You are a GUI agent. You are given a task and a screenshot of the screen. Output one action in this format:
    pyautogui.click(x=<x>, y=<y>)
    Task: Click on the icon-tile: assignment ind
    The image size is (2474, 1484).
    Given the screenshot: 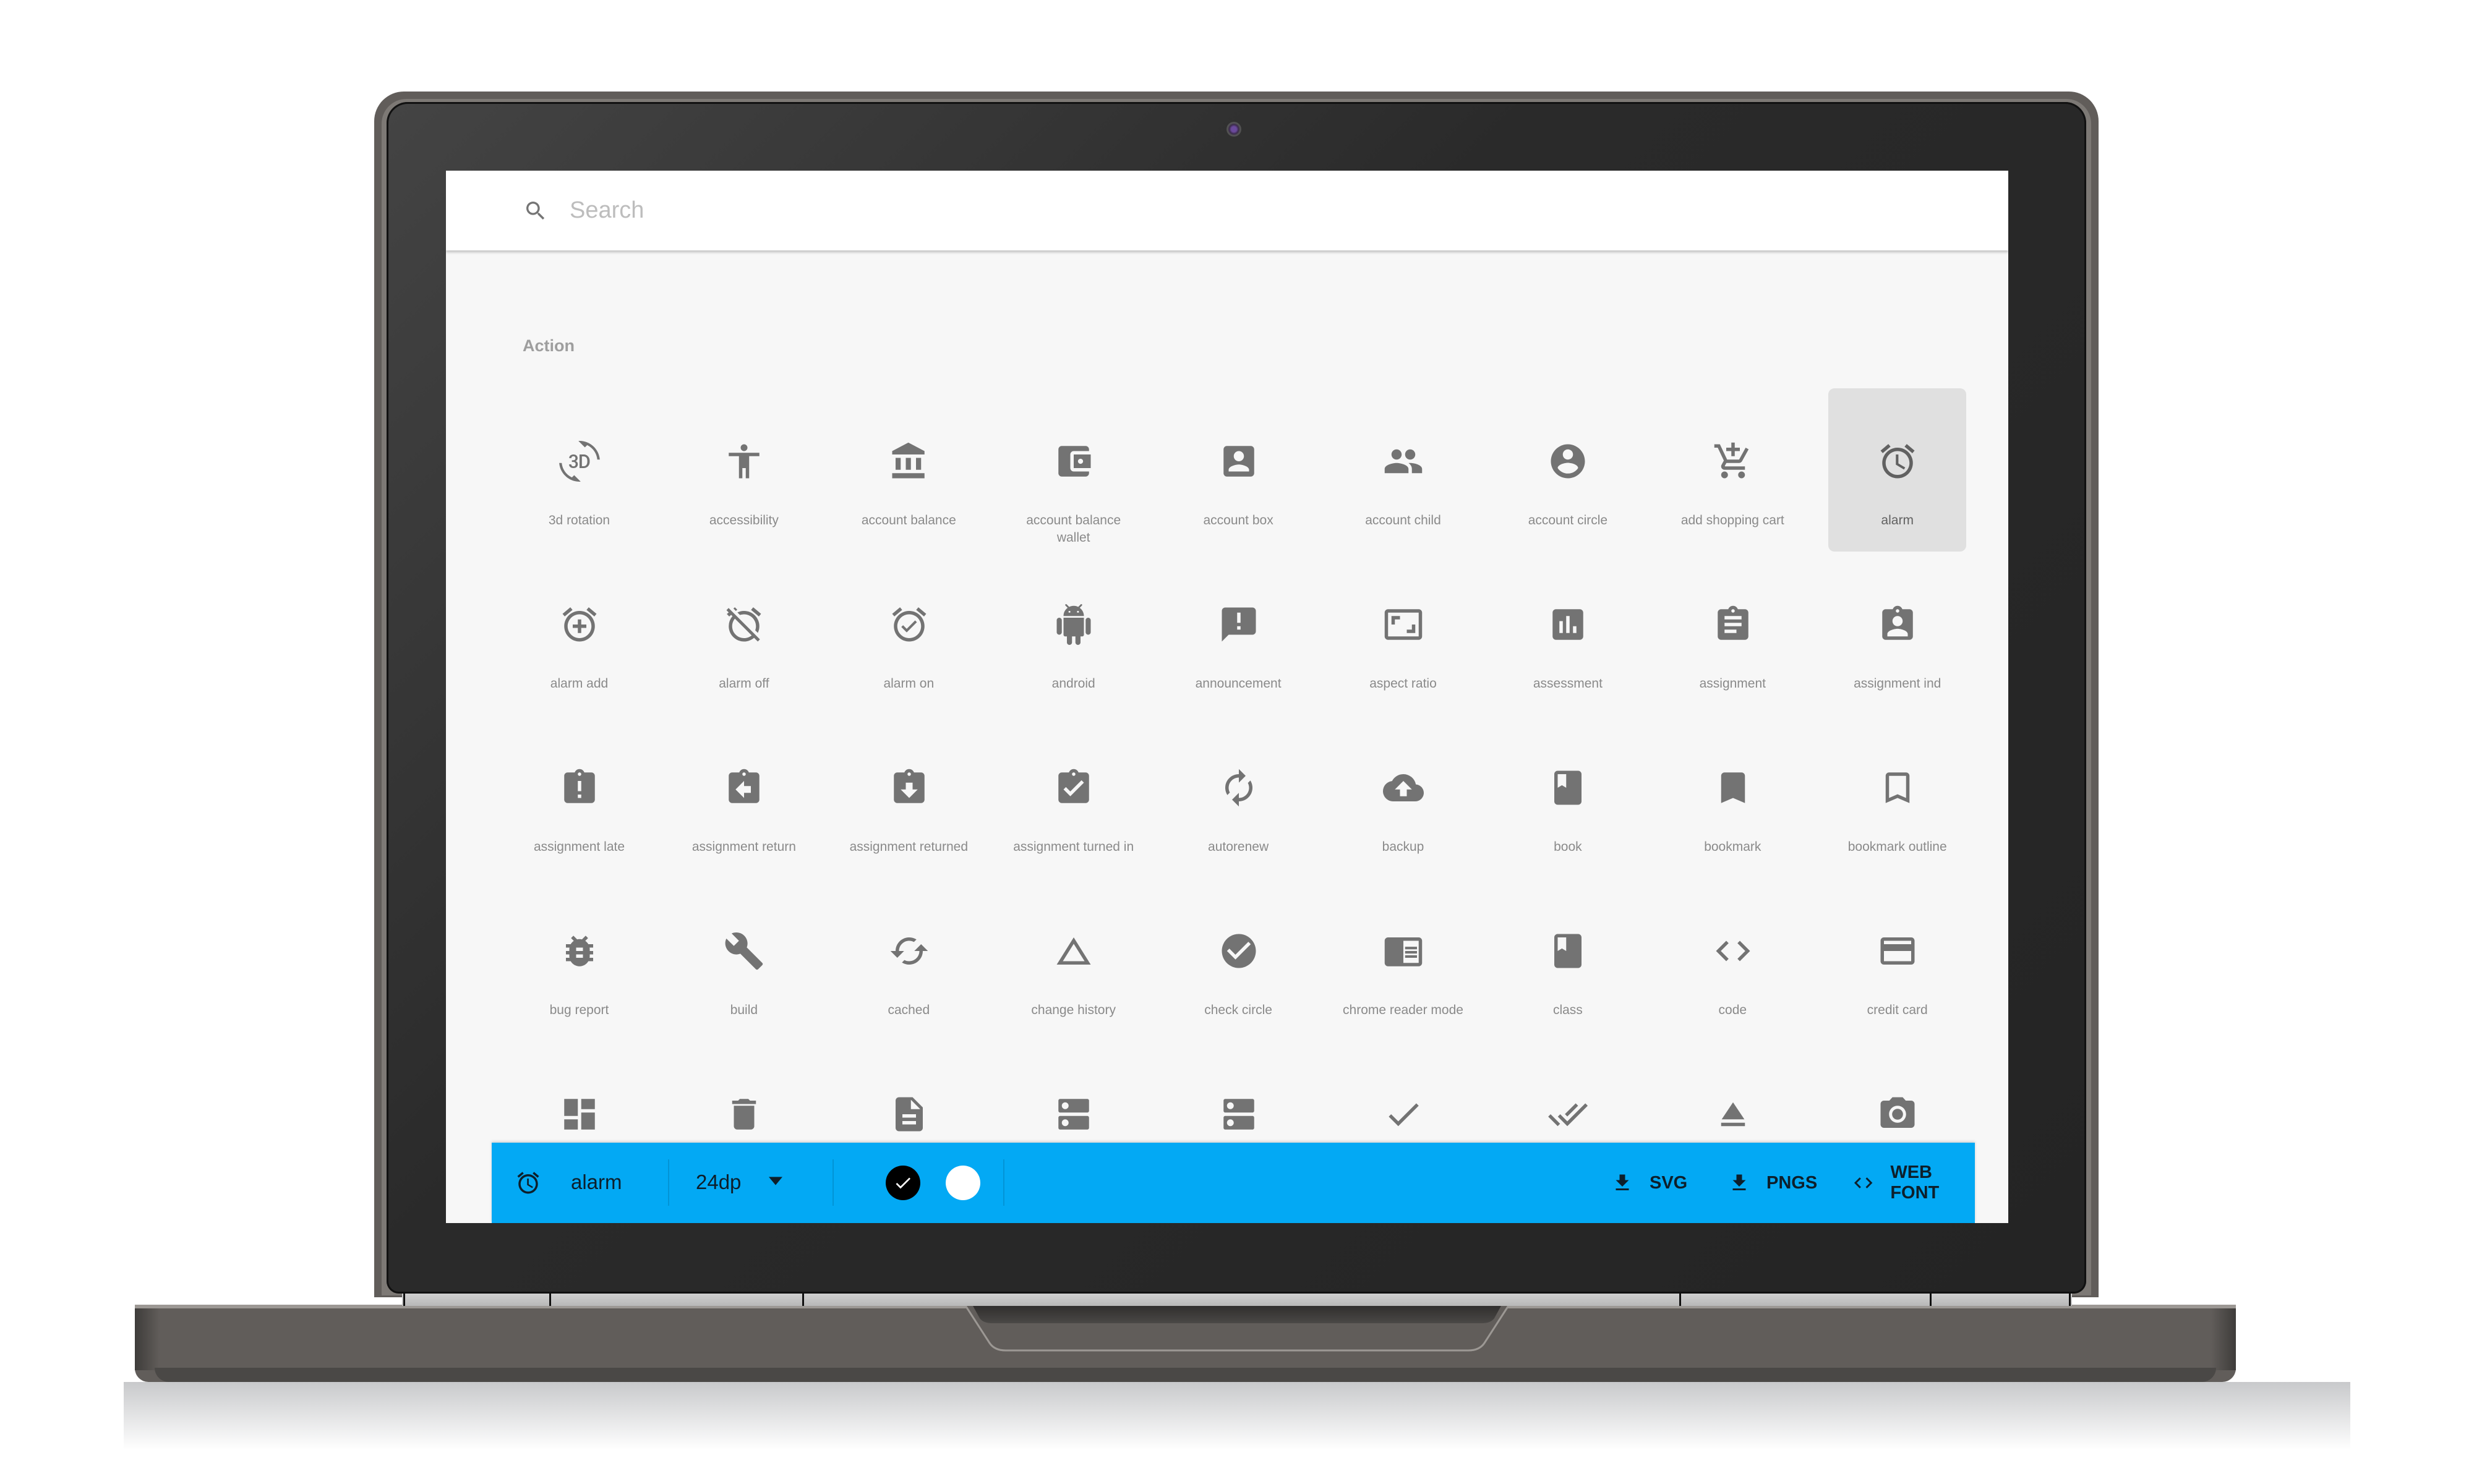 What is the action you would take?
    pyautogui.click(x=1897, y=633)
    